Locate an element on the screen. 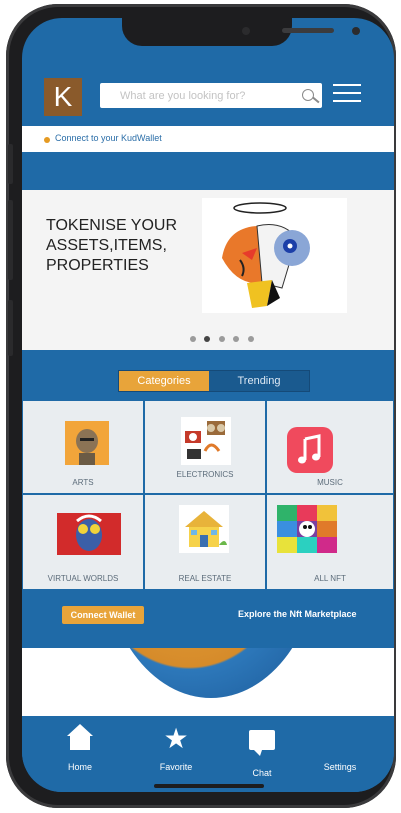  power-button is located at coordinates (10, 328).